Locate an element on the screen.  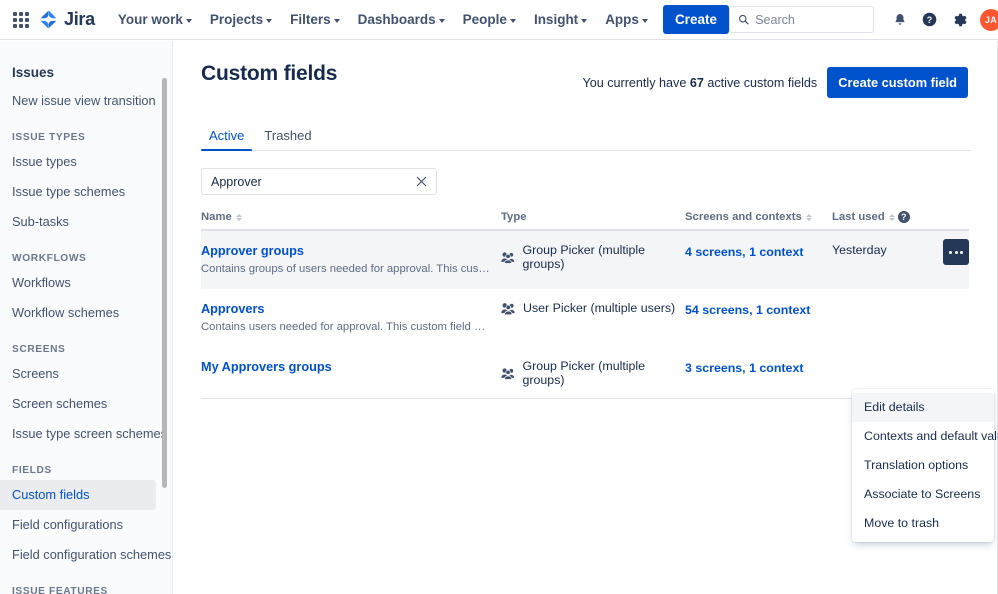
column-header-last-used: Last used ? is located at coordinates (900, 217).